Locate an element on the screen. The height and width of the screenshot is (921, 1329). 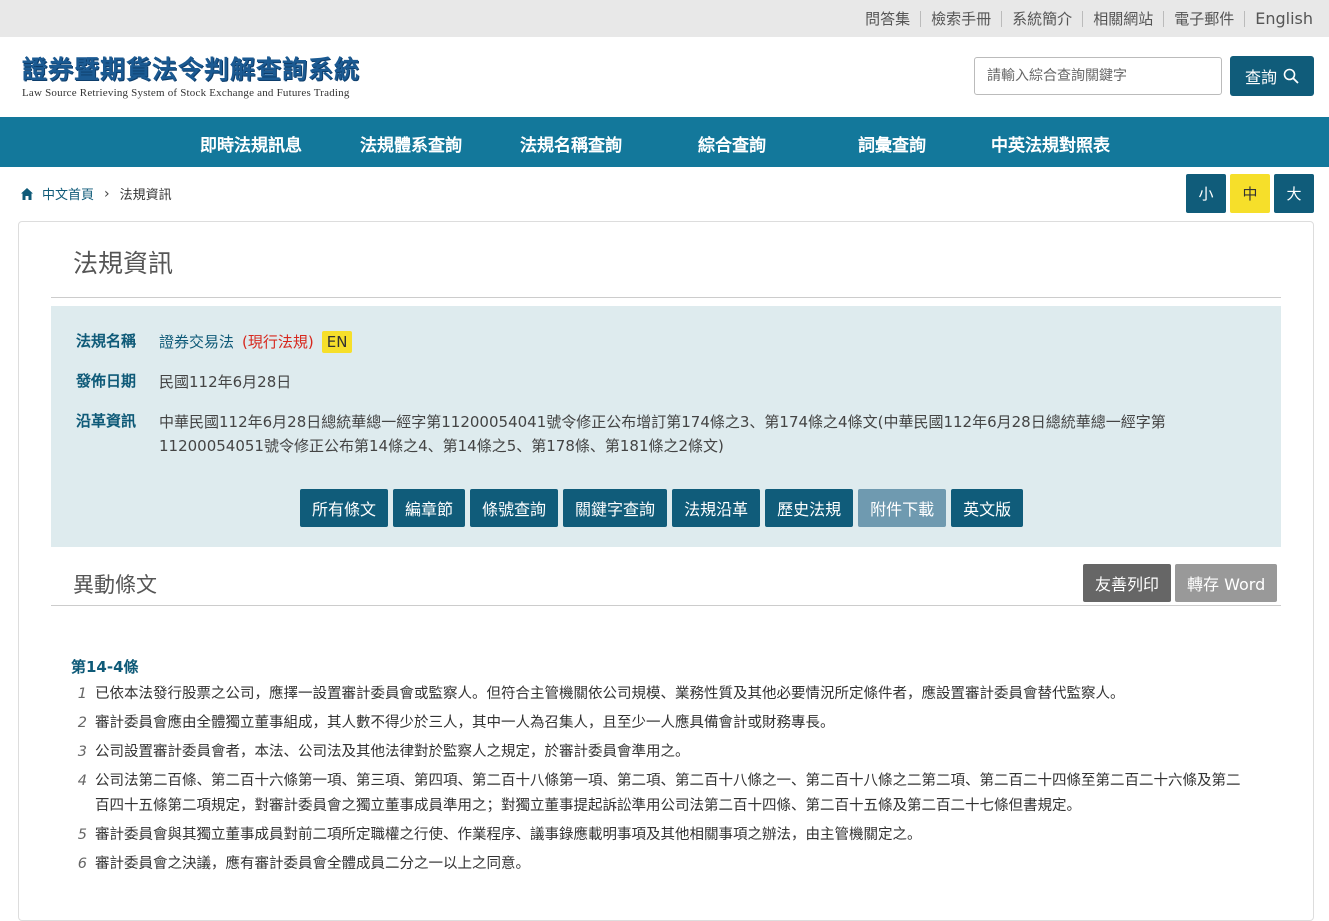
clause-number: 3 is located at coordinates (82, 752).